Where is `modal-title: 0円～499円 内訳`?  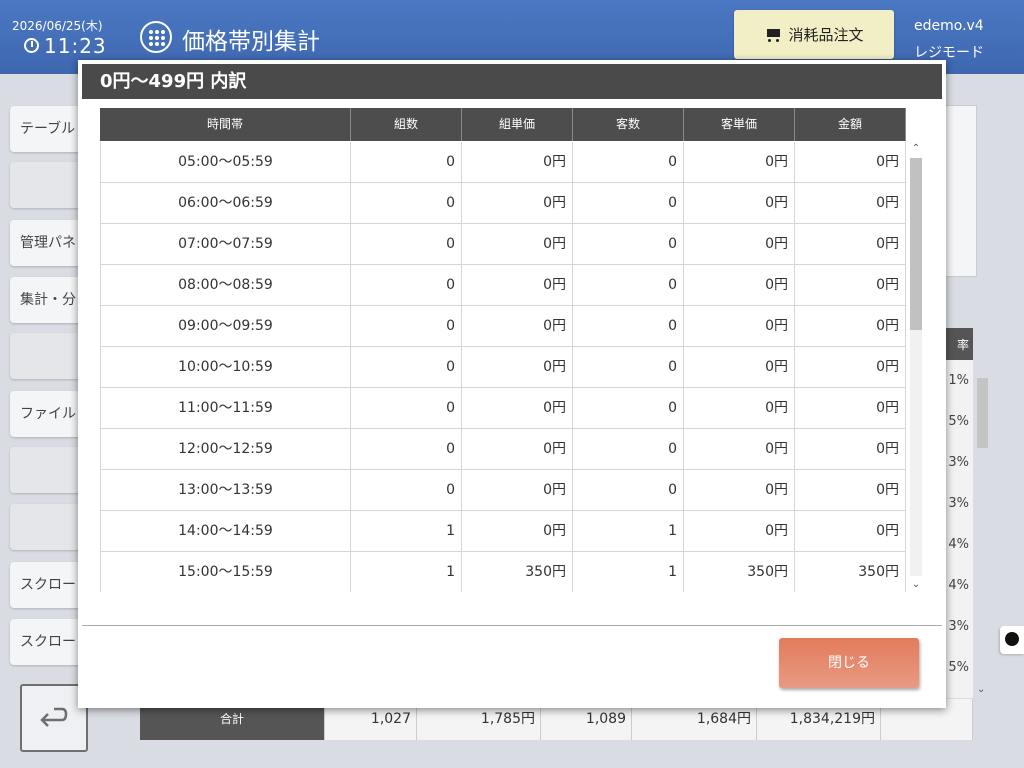 modal-title: 0円～499円 内訳 is located at coordinates (512, 81).